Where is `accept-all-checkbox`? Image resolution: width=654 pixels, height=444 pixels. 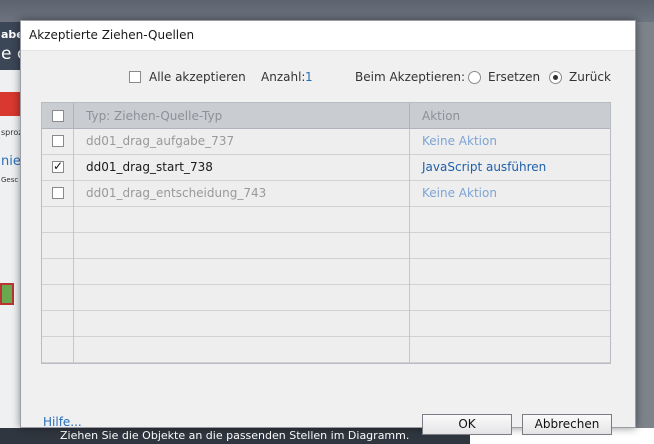
accept-all-checkbox is located at coordinates (135, 77).